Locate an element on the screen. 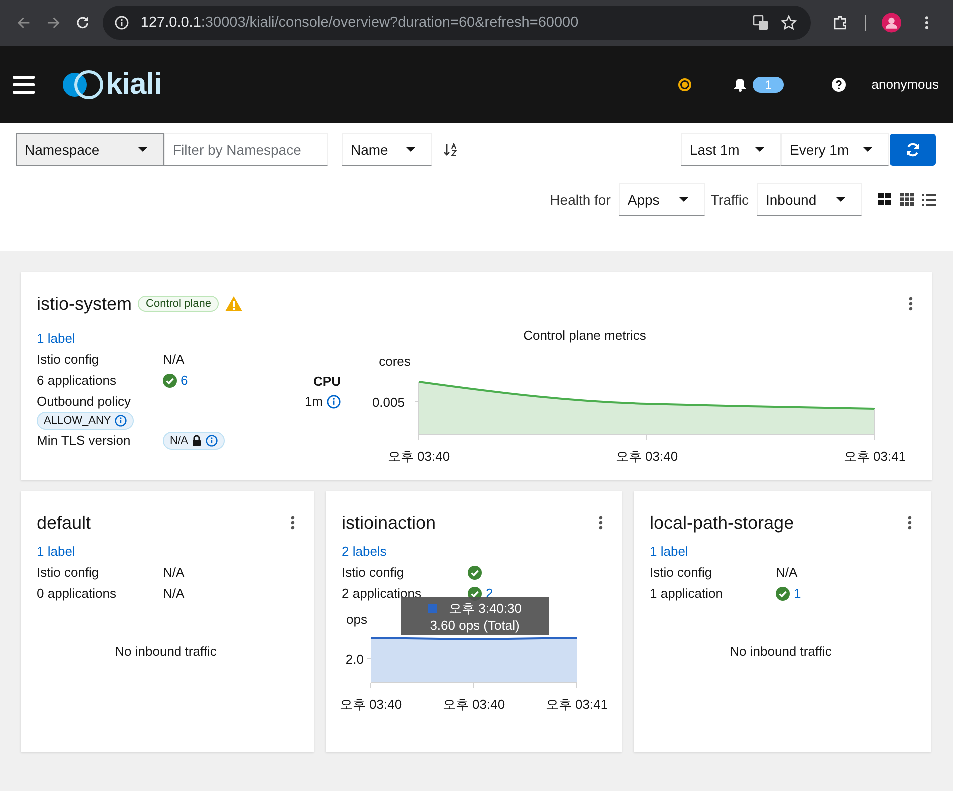 This screenshot has height=791, width=953. bell-icon is located at coordinates (741, 85).